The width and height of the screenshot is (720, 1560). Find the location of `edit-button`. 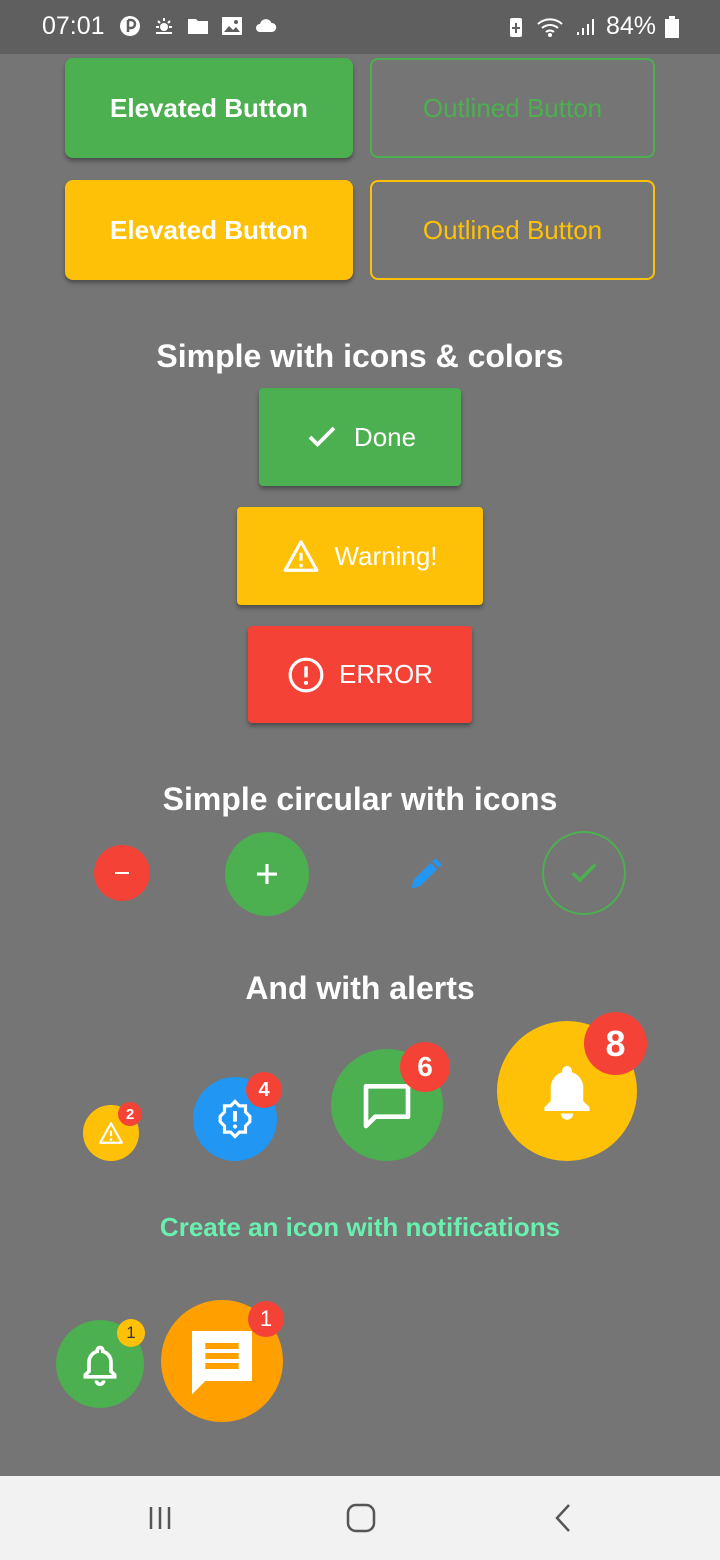

edit-button is located at coordinates (426, 874).